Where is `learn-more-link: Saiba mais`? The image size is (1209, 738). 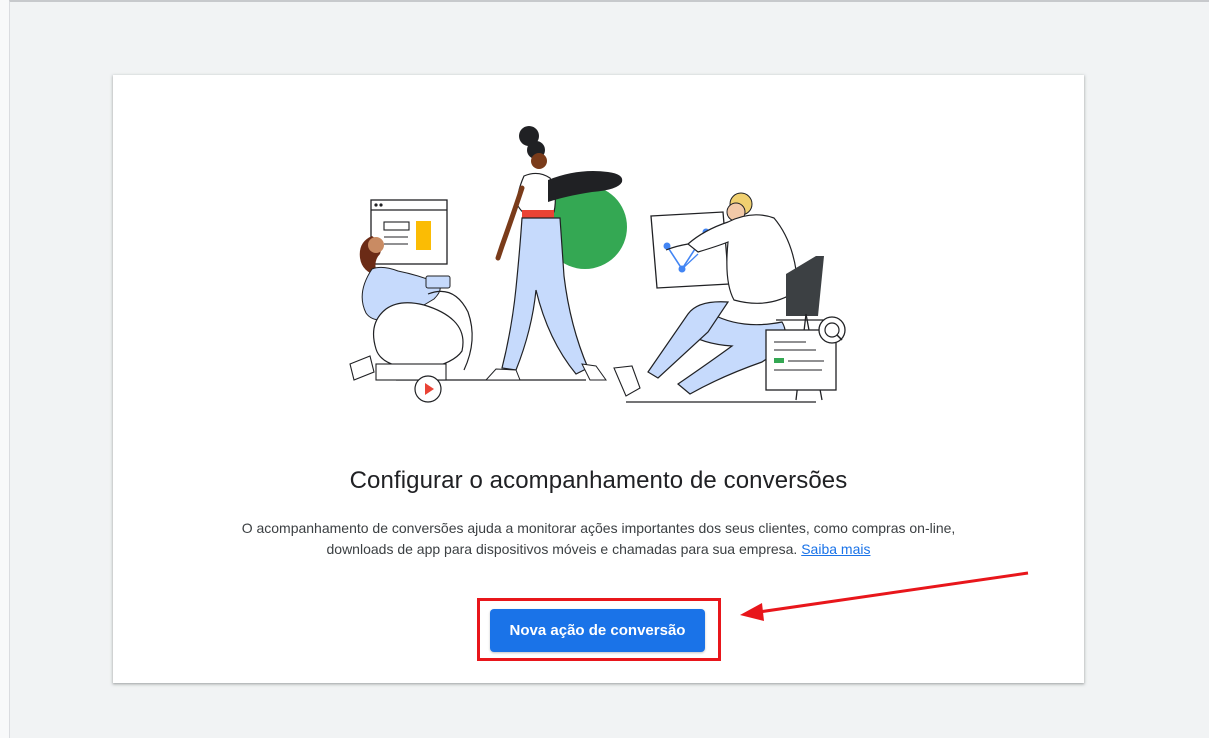 learn-more-link: Saiba mais is located at coordinates (835, 549).